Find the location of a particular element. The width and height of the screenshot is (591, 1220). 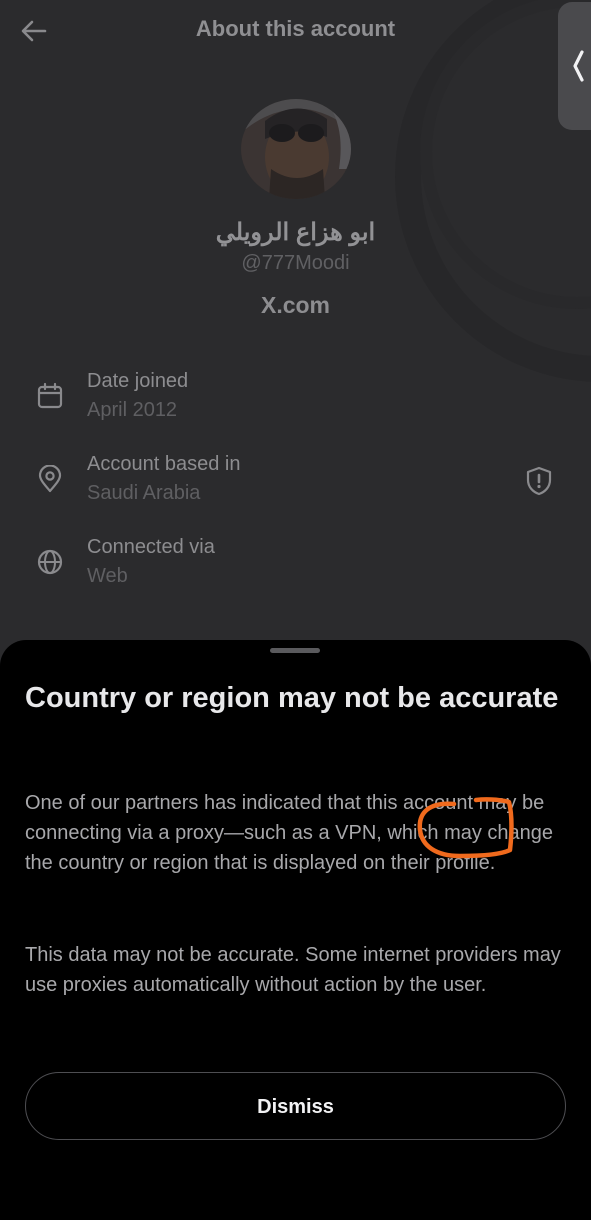

globe-icon is located at coordinates (50, 562).